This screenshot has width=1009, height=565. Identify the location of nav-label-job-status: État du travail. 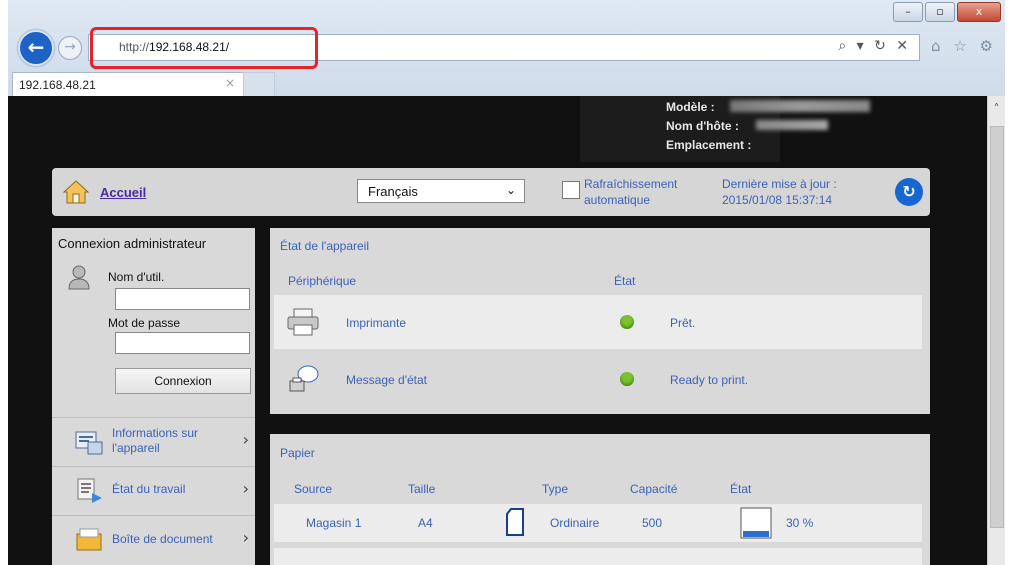
(149, 489).